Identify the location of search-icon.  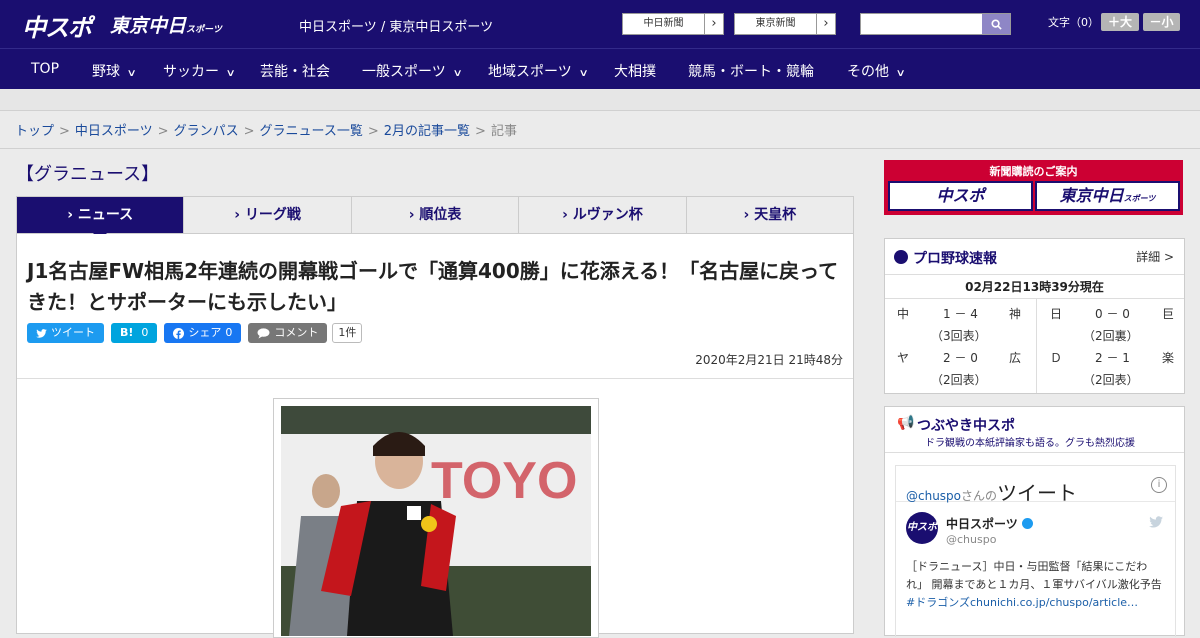
(996, 24).